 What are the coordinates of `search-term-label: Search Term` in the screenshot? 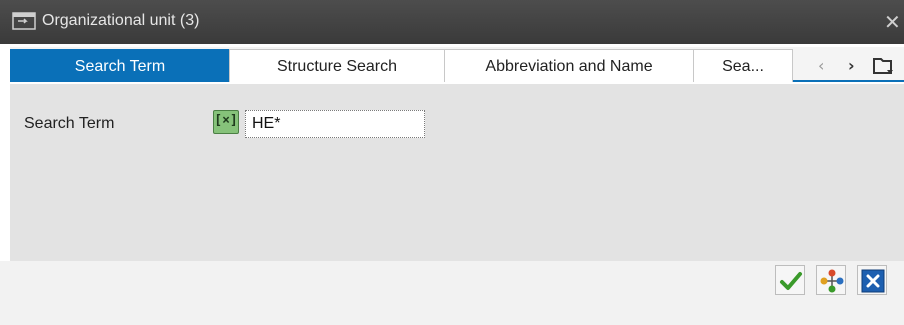 It's located at (69, 123).